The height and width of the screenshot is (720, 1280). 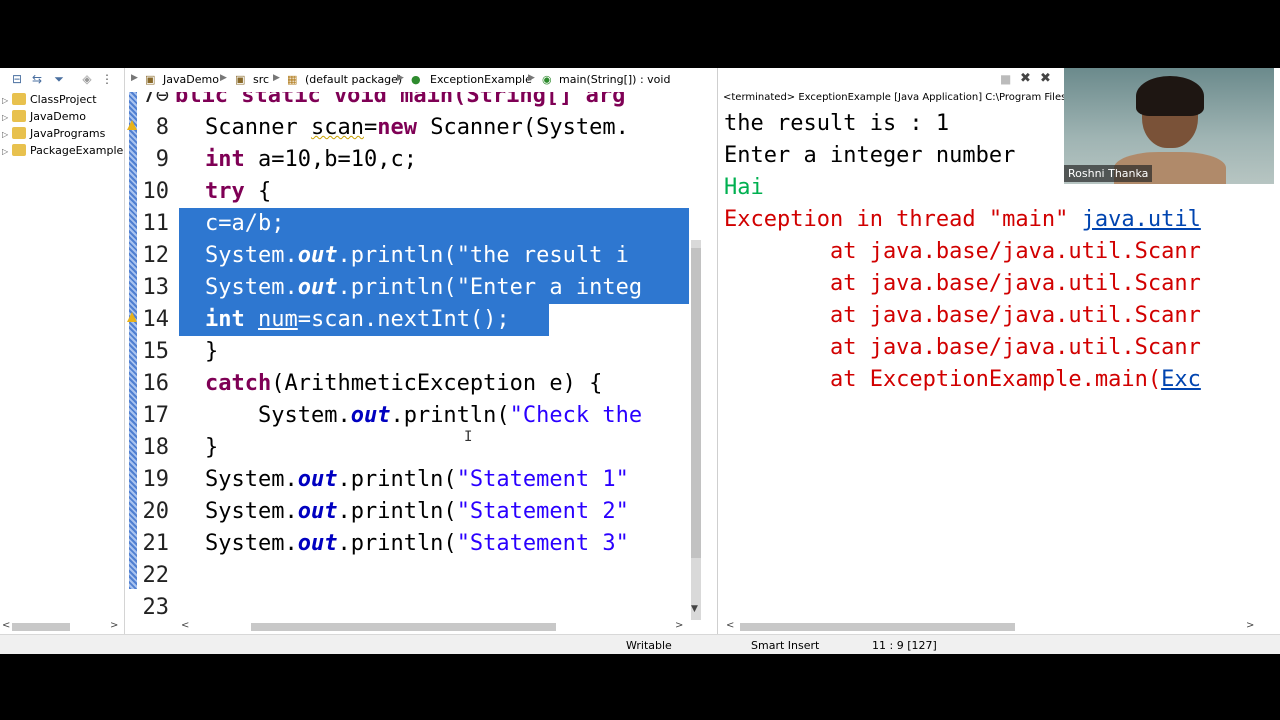 I want to click on tree-item-javademo: ▷ JavaDemo, so click(x=44, y=118).